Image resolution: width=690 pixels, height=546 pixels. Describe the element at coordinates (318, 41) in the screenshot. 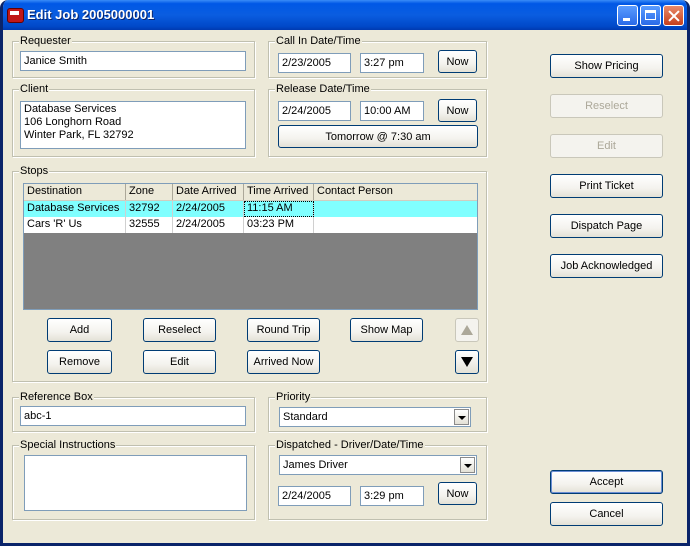

I see `call-in-label: Call In Date/Time` at that location.